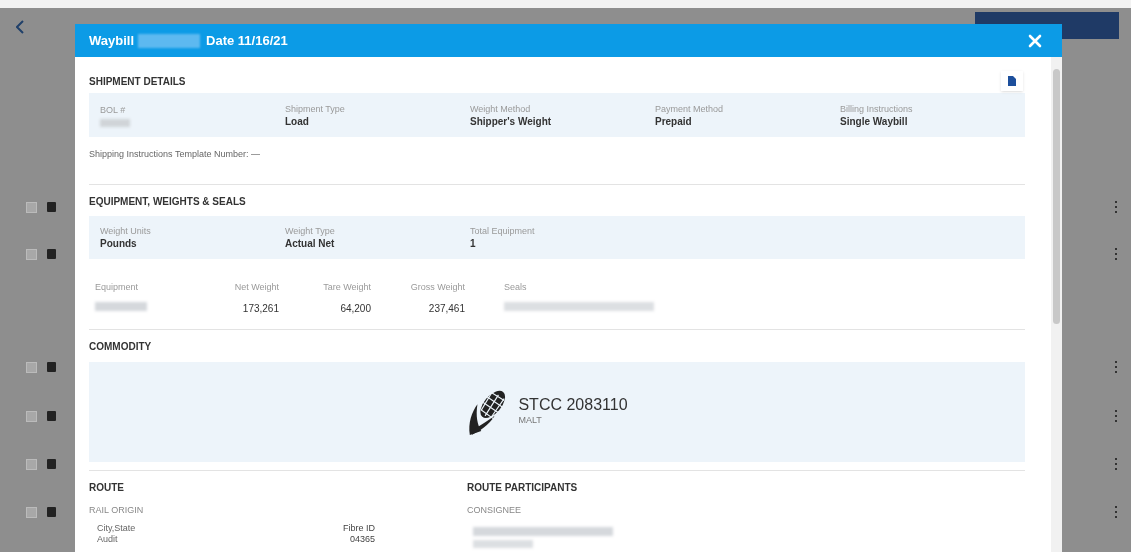  I want to click on commodity-code: STCC 2083110, so click(573, 405).